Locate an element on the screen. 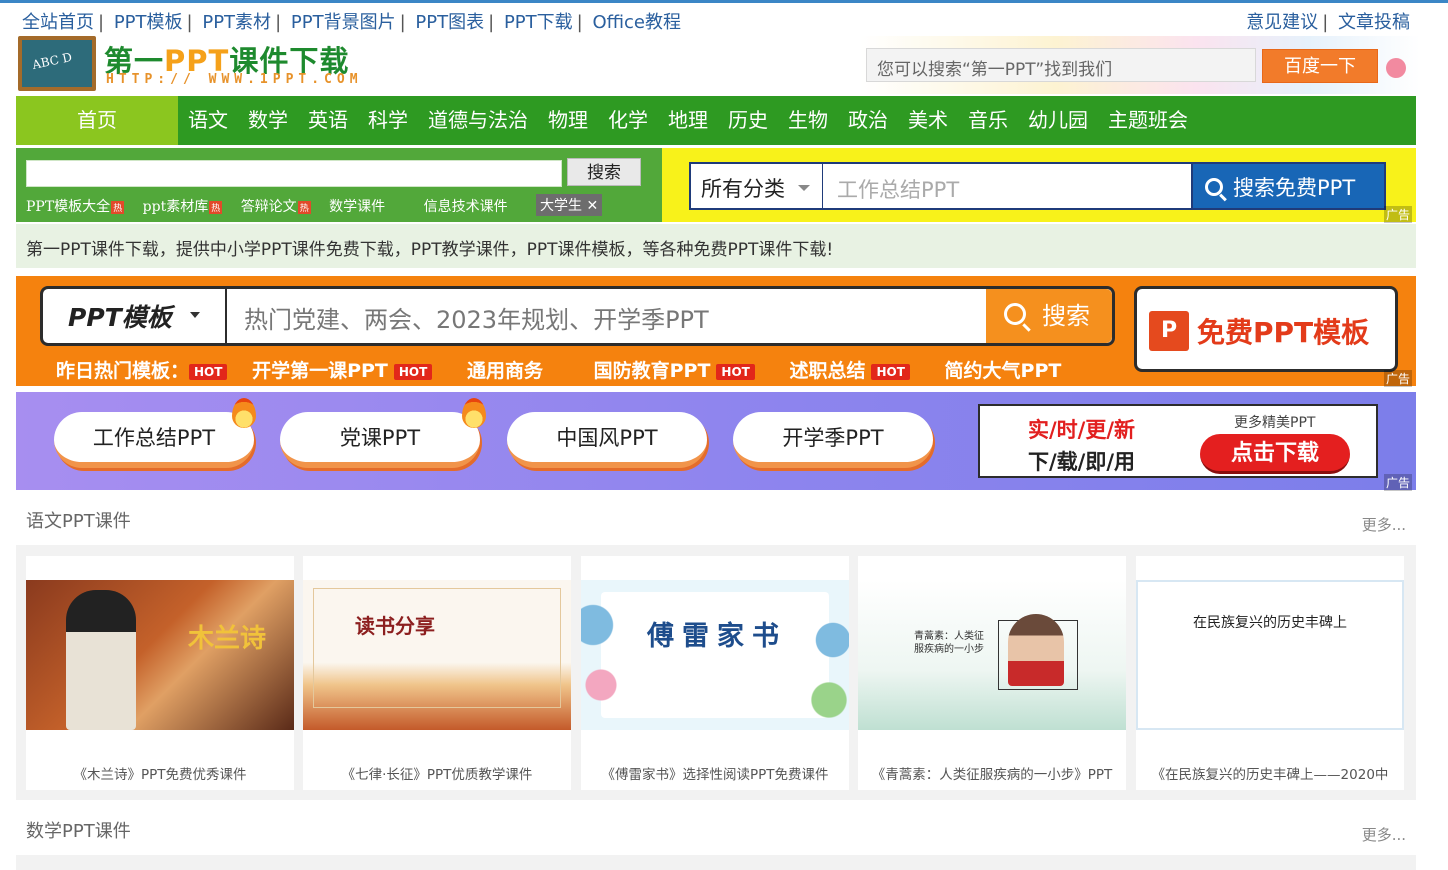 This screenshot has width=1448, height=870. link-ppt-materials: PPT素材 is located at coordinates (236, 22).